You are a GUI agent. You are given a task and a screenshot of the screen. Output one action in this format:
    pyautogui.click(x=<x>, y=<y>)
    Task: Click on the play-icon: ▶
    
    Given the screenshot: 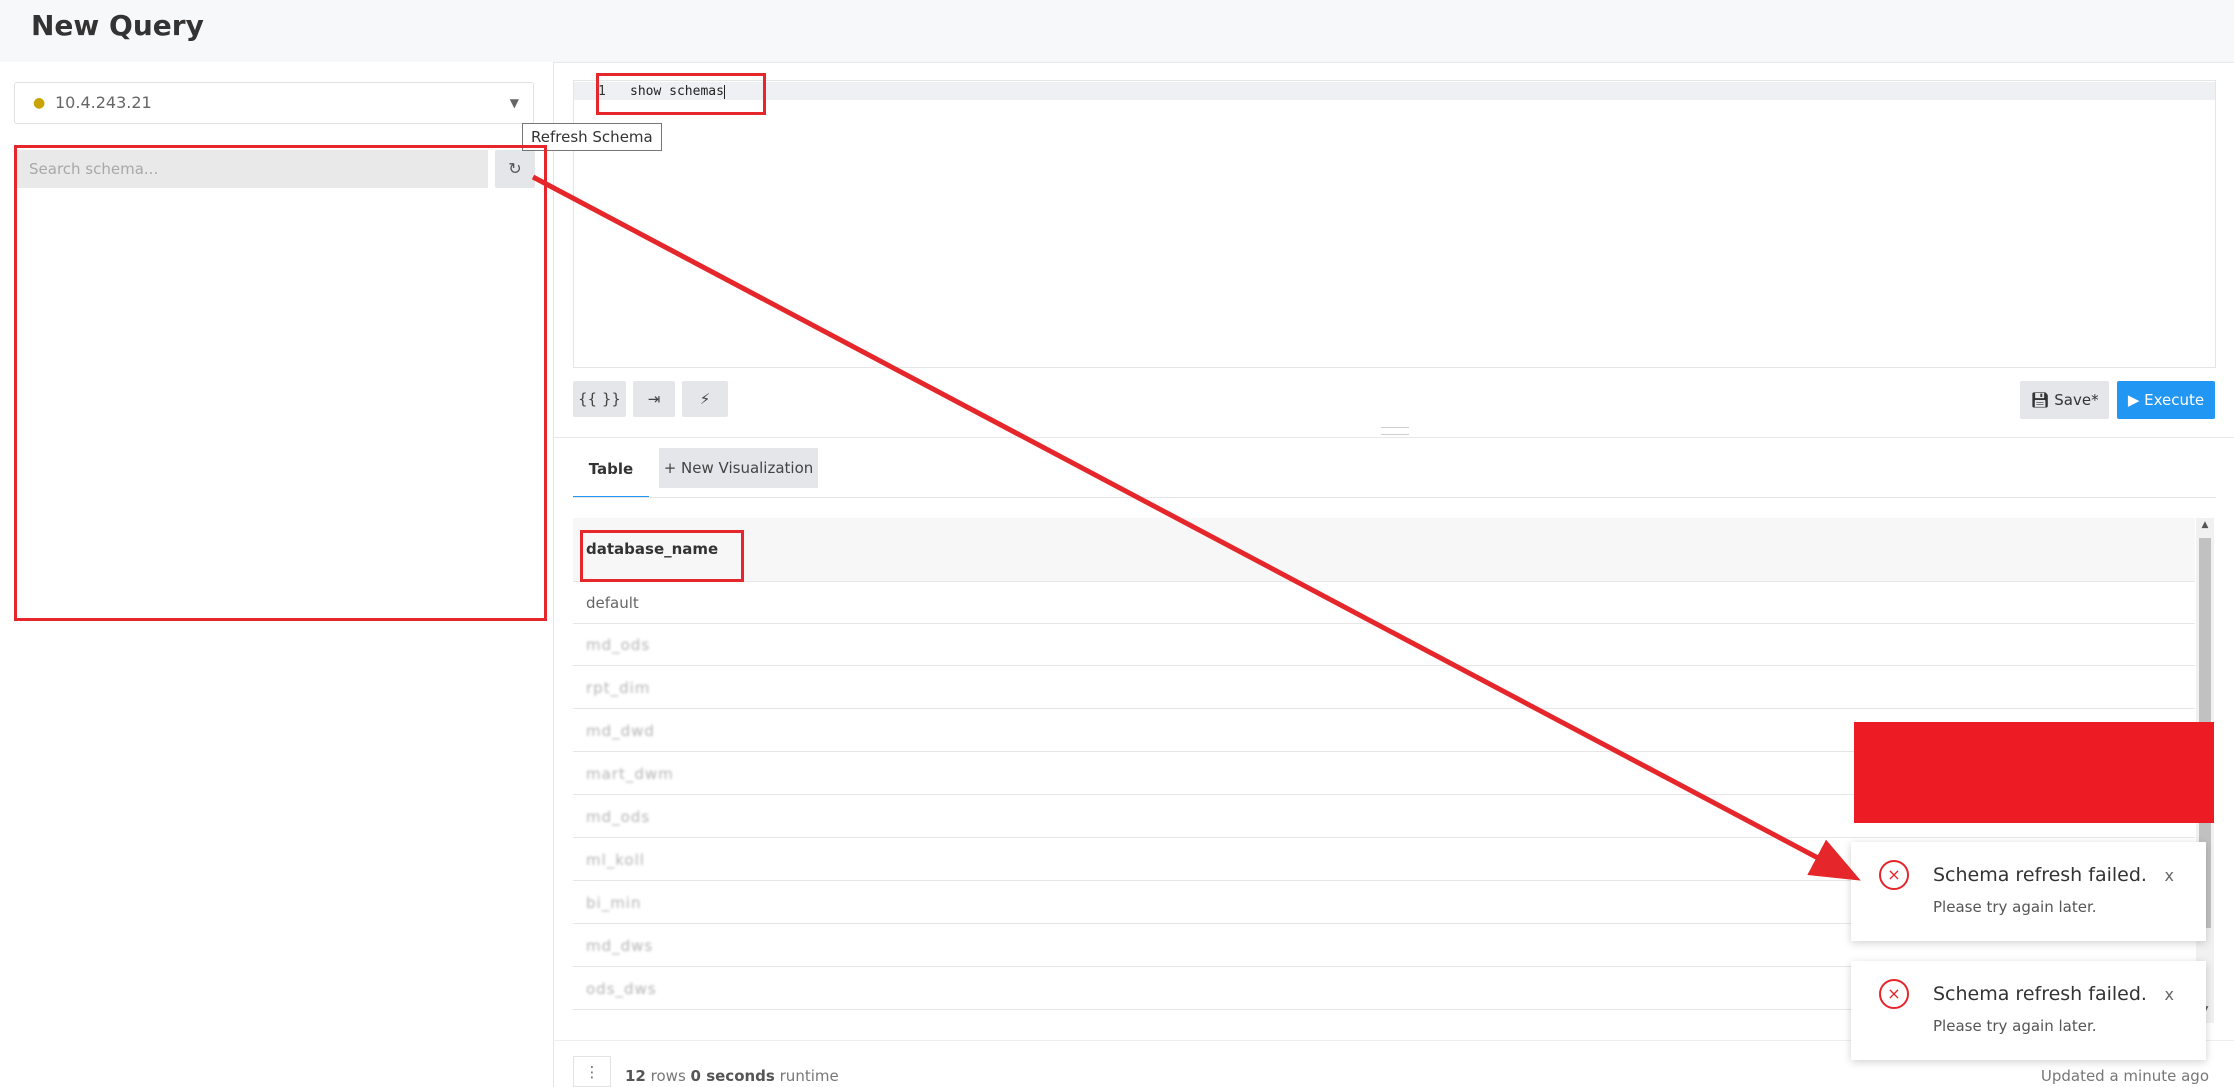 What is the action you would take?
    pyautogui.click(x=2133, y=400)
    